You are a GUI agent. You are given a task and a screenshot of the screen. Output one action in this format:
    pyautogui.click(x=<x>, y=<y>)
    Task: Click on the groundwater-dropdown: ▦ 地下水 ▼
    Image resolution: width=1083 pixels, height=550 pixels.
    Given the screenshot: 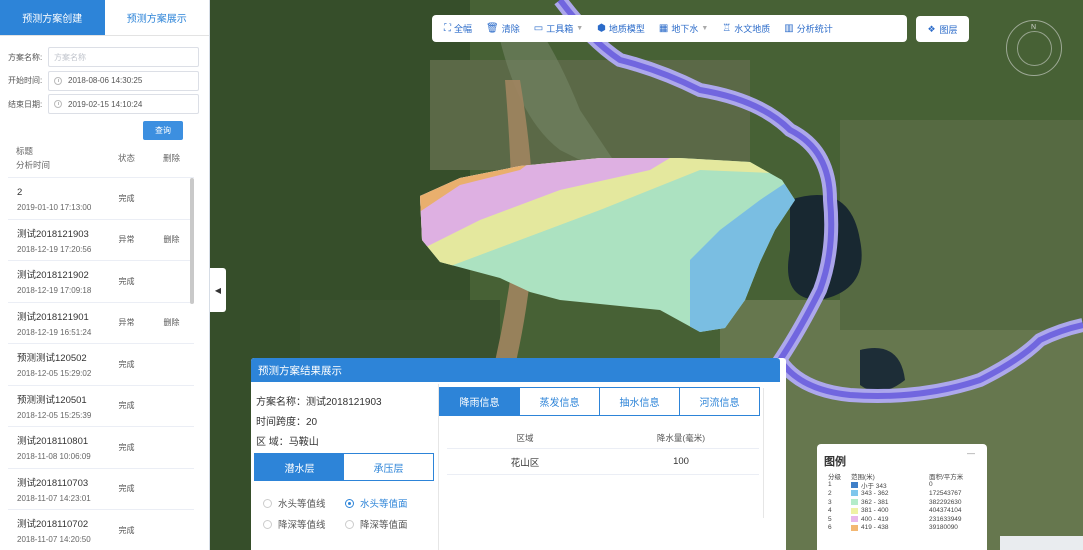 What is the action you would take?
    pyautogui.click(x=683, y=28)
    